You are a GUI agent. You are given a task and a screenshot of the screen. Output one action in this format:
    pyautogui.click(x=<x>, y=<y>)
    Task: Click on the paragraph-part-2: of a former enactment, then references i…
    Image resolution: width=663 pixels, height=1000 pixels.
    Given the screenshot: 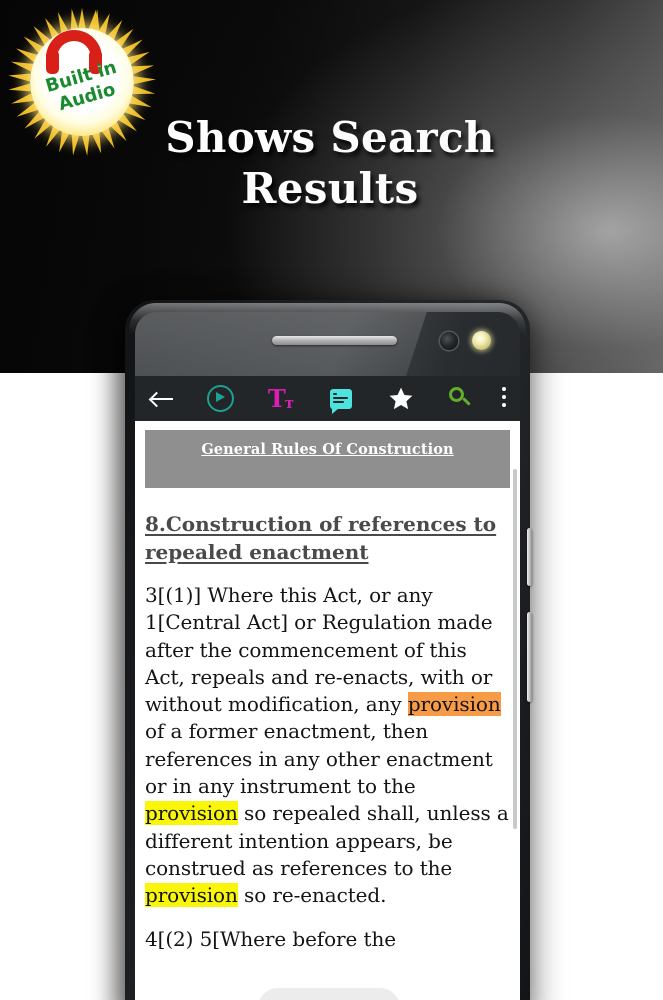 What is the action you would take?
    pyautogui.click(x=319, y=759)
    